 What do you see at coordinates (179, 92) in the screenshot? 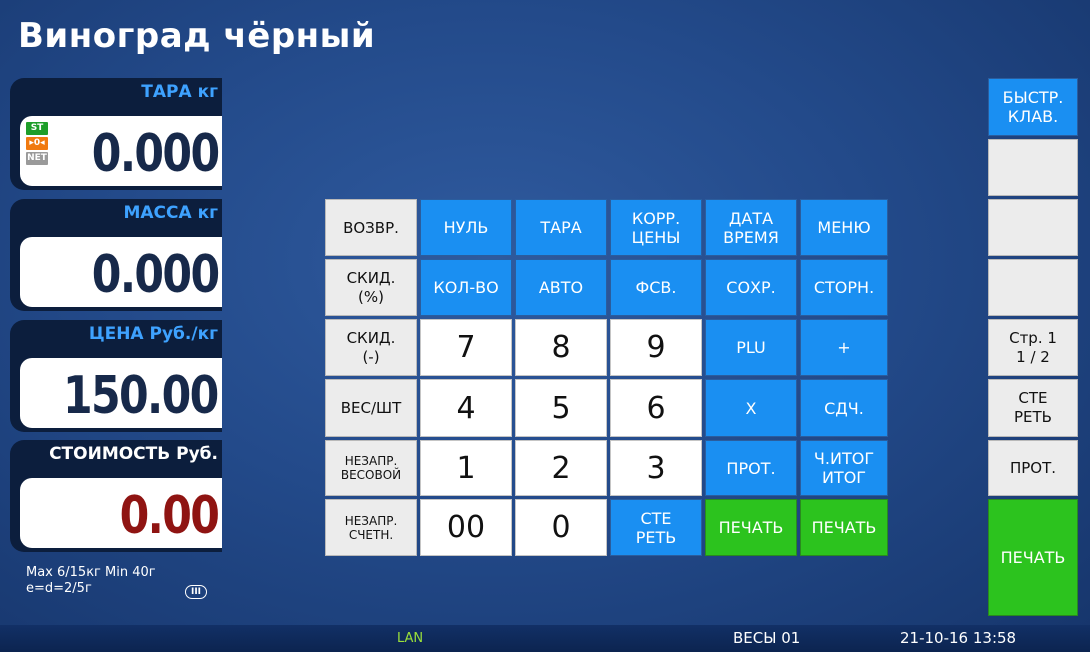
I see `tare-label: ТАРА кг` at bounding box center [179, 92].